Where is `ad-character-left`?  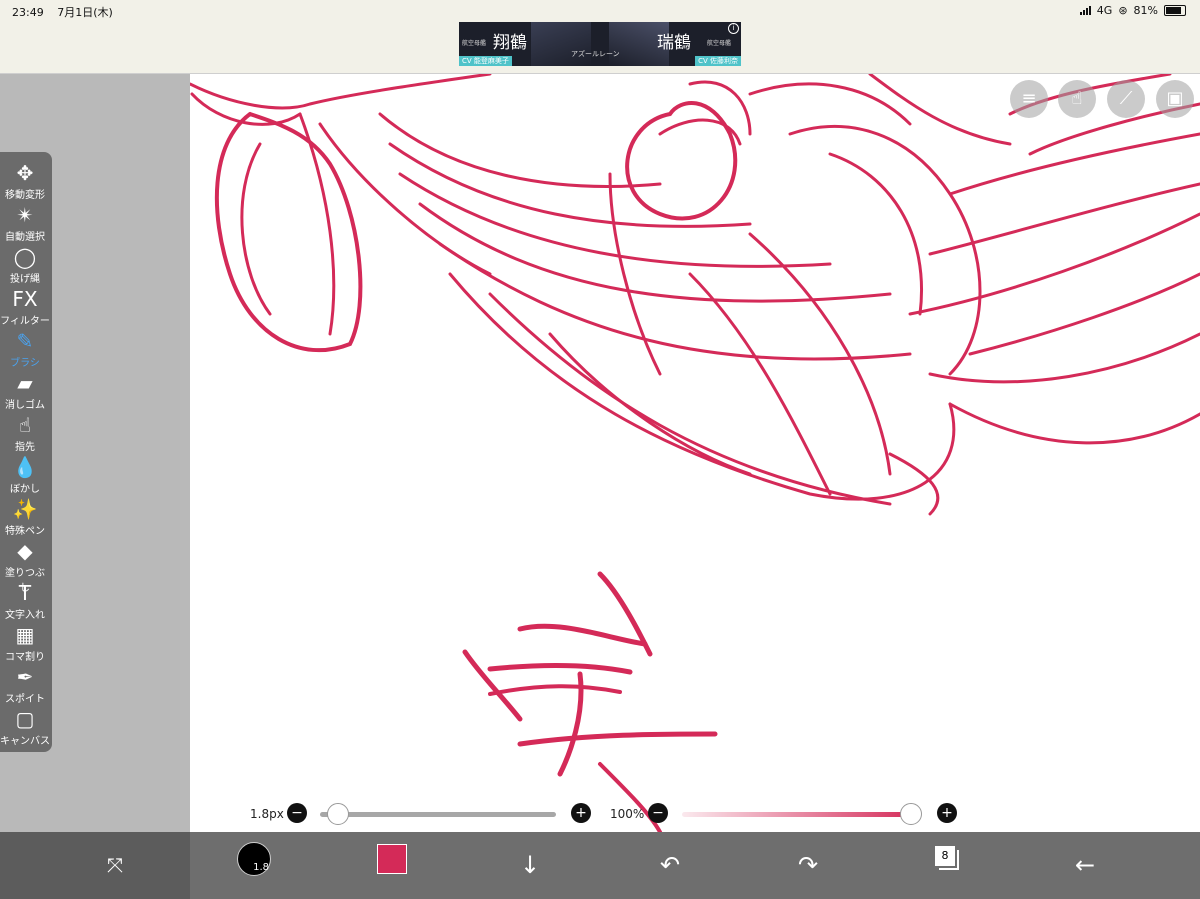 ad-character-left is located at coordinates (561, 44).